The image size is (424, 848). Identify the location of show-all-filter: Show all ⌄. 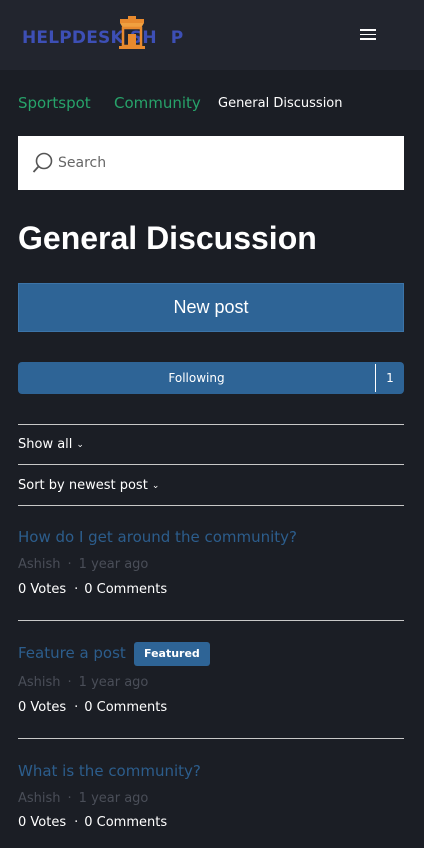
(51, 444).